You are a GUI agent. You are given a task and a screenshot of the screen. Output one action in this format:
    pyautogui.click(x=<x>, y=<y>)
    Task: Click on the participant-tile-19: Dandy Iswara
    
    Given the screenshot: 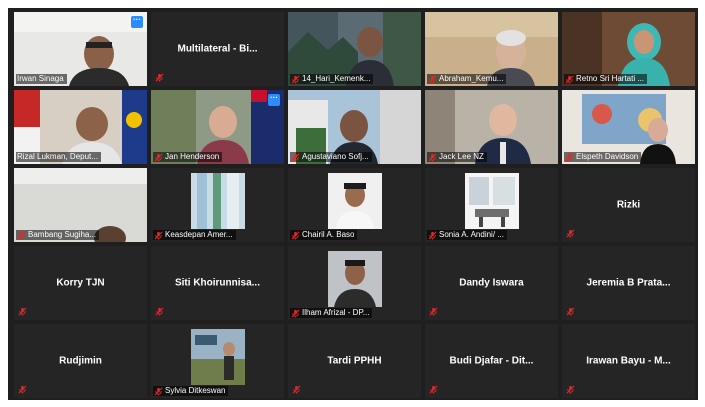 What is the action you would take?
    pyautogui.click(x=491, y=283)
    